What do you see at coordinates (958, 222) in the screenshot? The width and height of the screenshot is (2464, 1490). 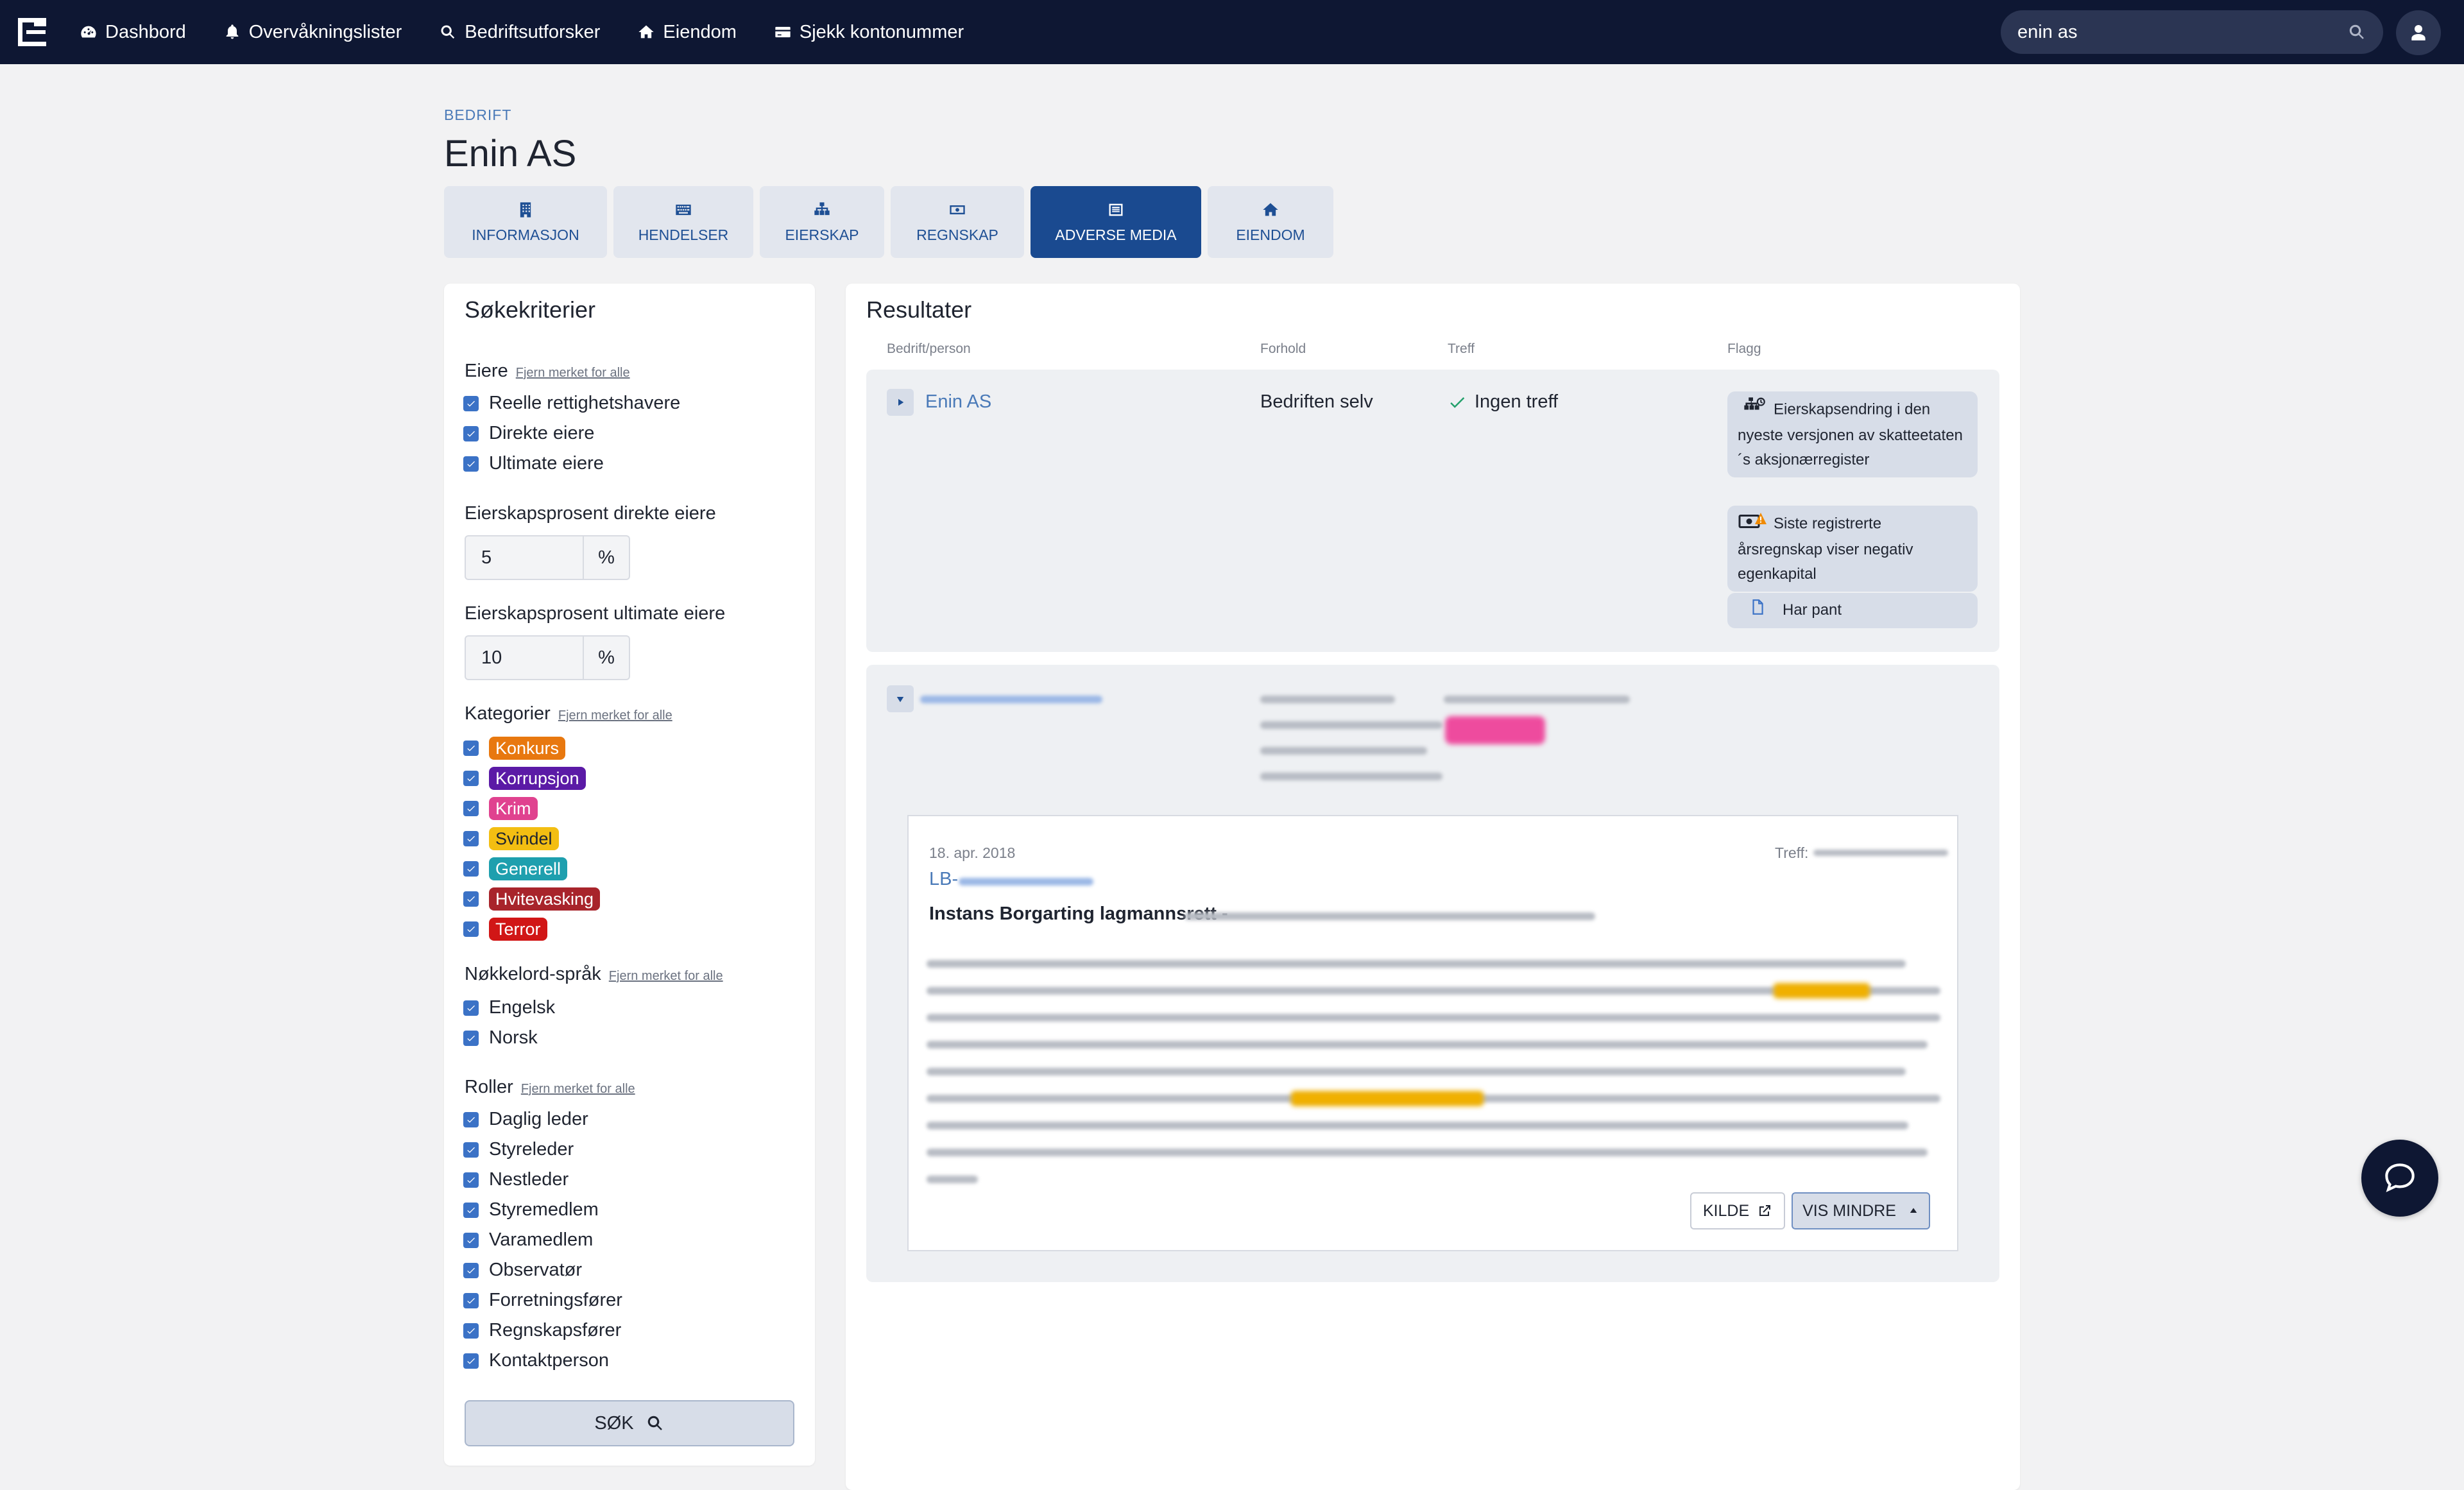 I see `tab-regnskap: REGNSKAP` at bounding box center [958, 222].